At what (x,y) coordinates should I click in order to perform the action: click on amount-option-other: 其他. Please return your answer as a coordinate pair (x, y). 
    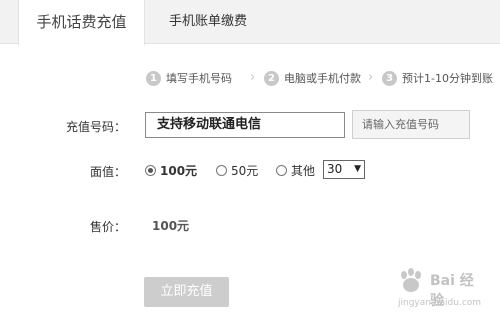
    Looking at the image, I should click on (295, 170).